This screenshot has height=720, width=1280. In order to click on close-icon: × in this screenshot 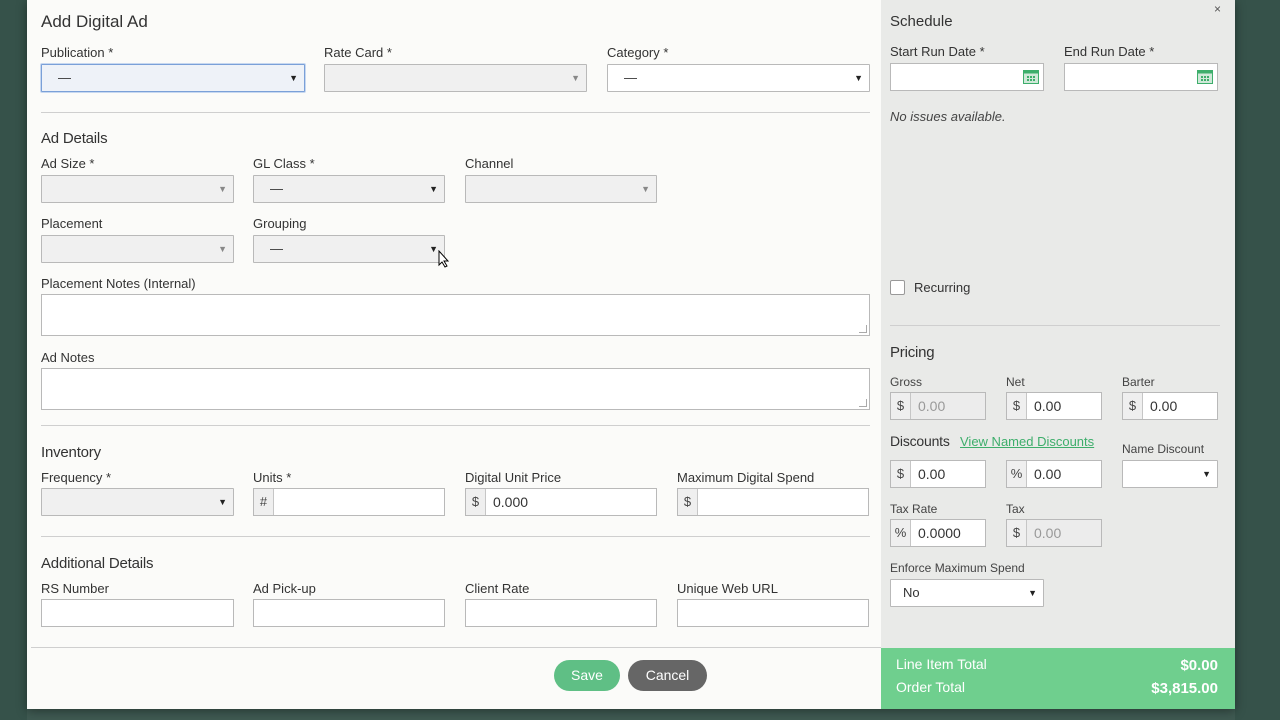, I will do `click(1217, 9)`.